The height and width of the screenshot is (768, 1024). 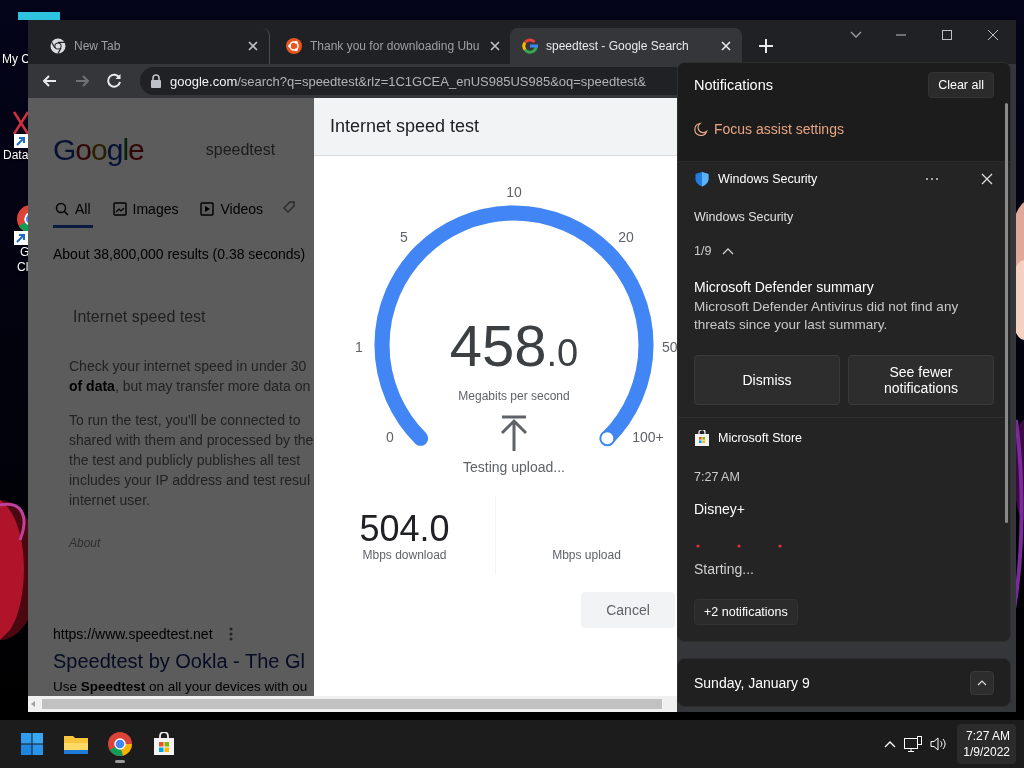 I want to click on notification-body: Microsoft Defender Antivirus did not find any threats since your last summary., so click(x=827, y=316).